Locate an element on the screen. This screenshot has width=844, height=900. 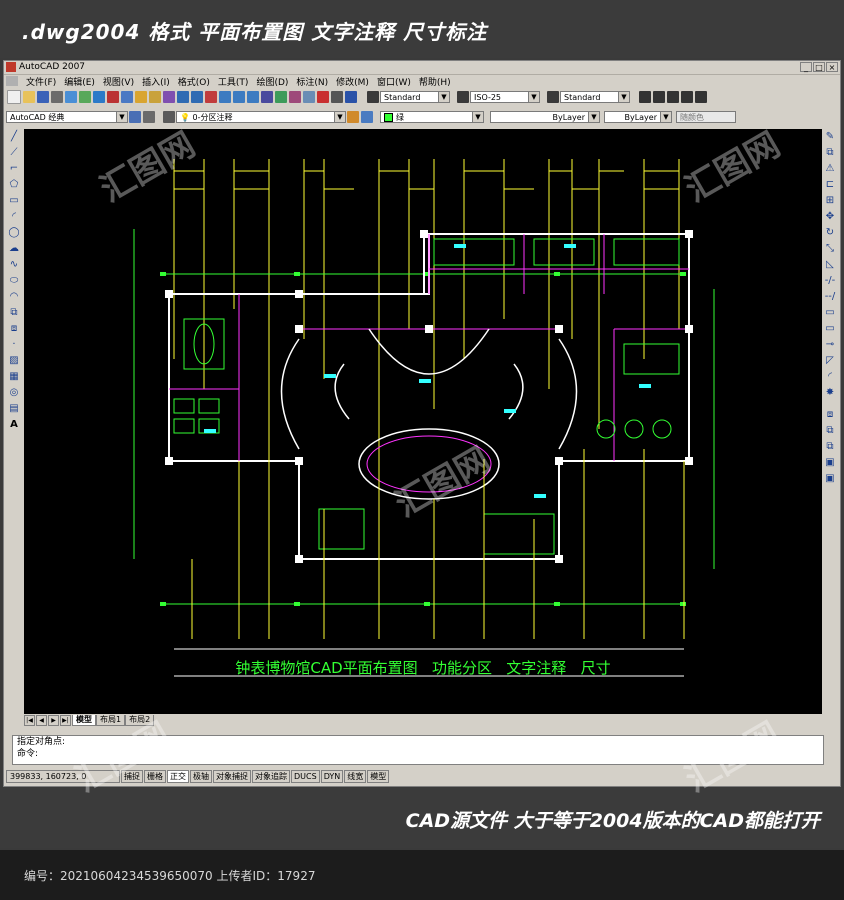
ducs-toggle: DUCS is located at coordinates (305, 776).